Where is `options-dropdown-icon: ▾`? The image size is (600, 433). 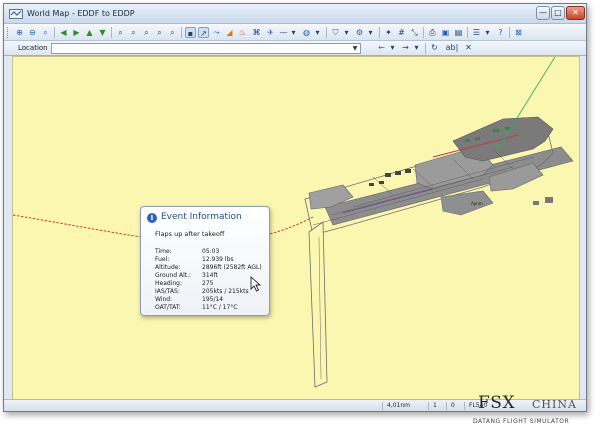
options-dropdown-icon: ▾ is located at coordinates (487, 32).